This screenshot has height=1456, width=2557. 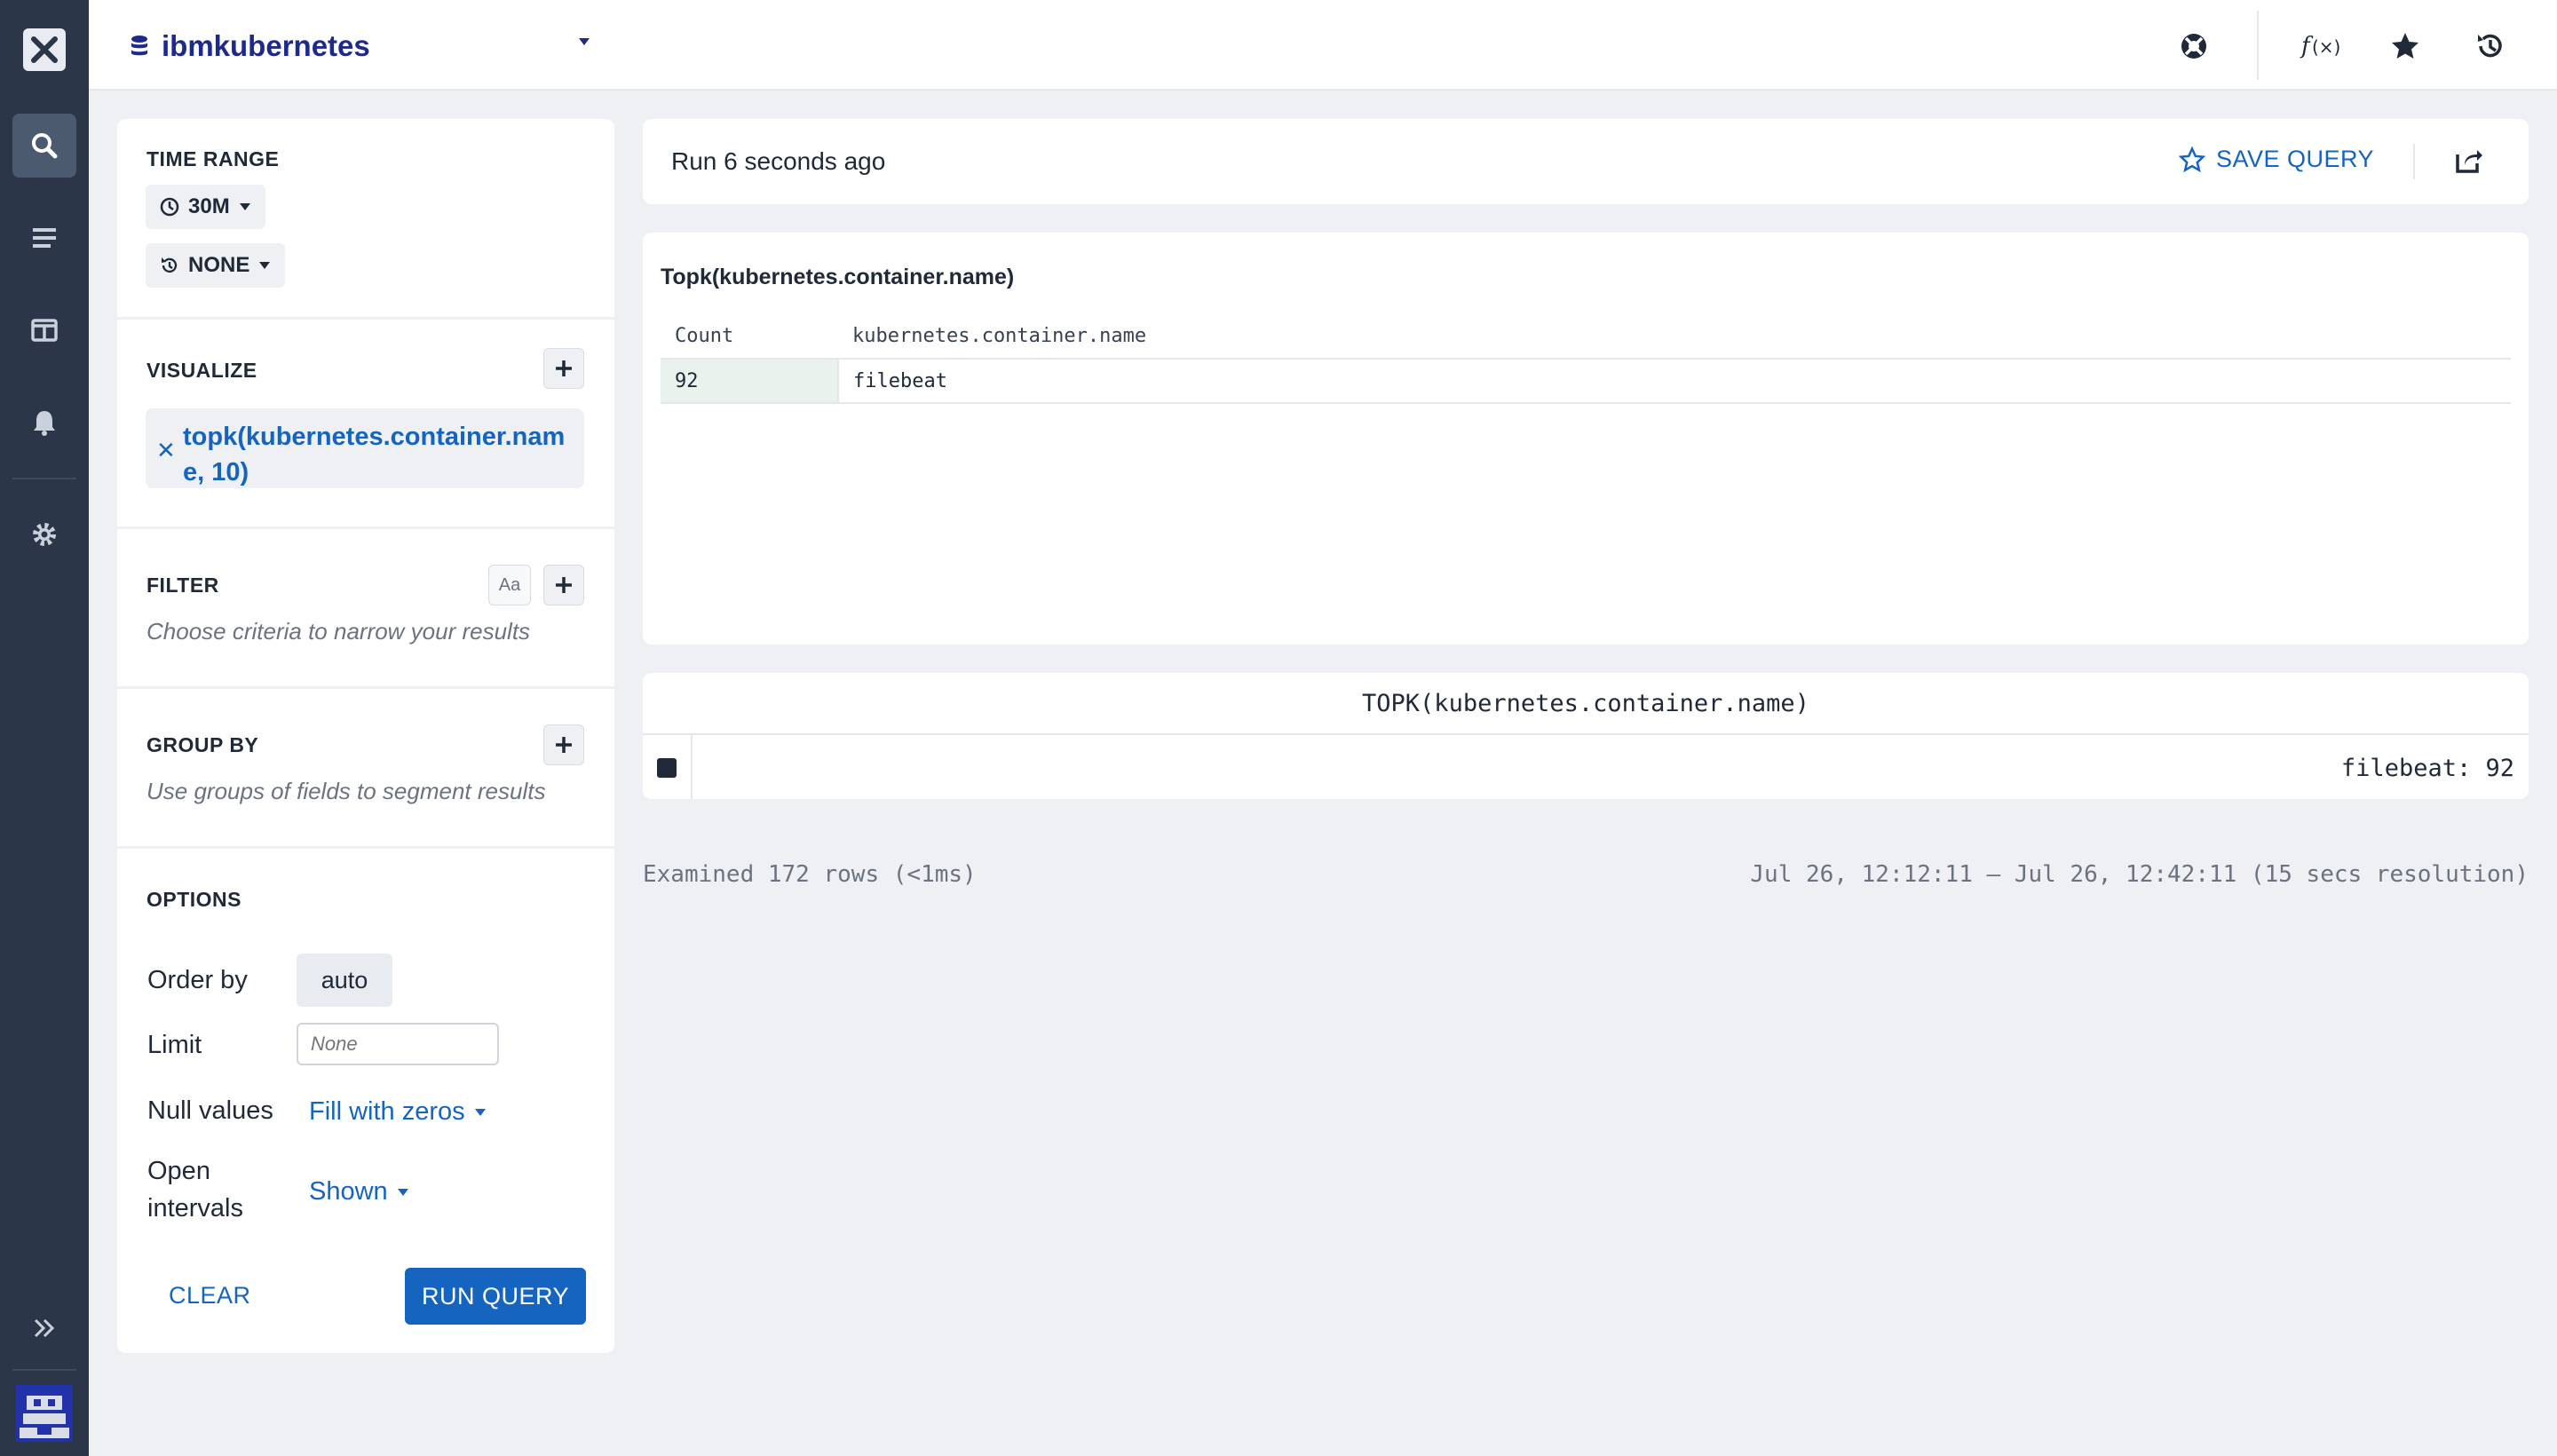 I want to click on clear-button: CLEAR, so click(x=210, y=1296).